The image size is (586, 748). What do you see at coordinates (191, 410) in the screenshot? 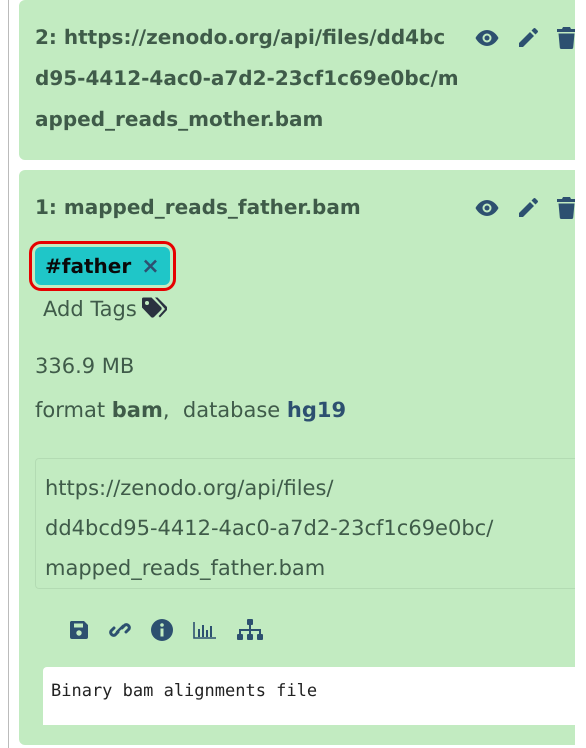
I see `format-info: format bam, database hg19` at bounding box center [191, 410].